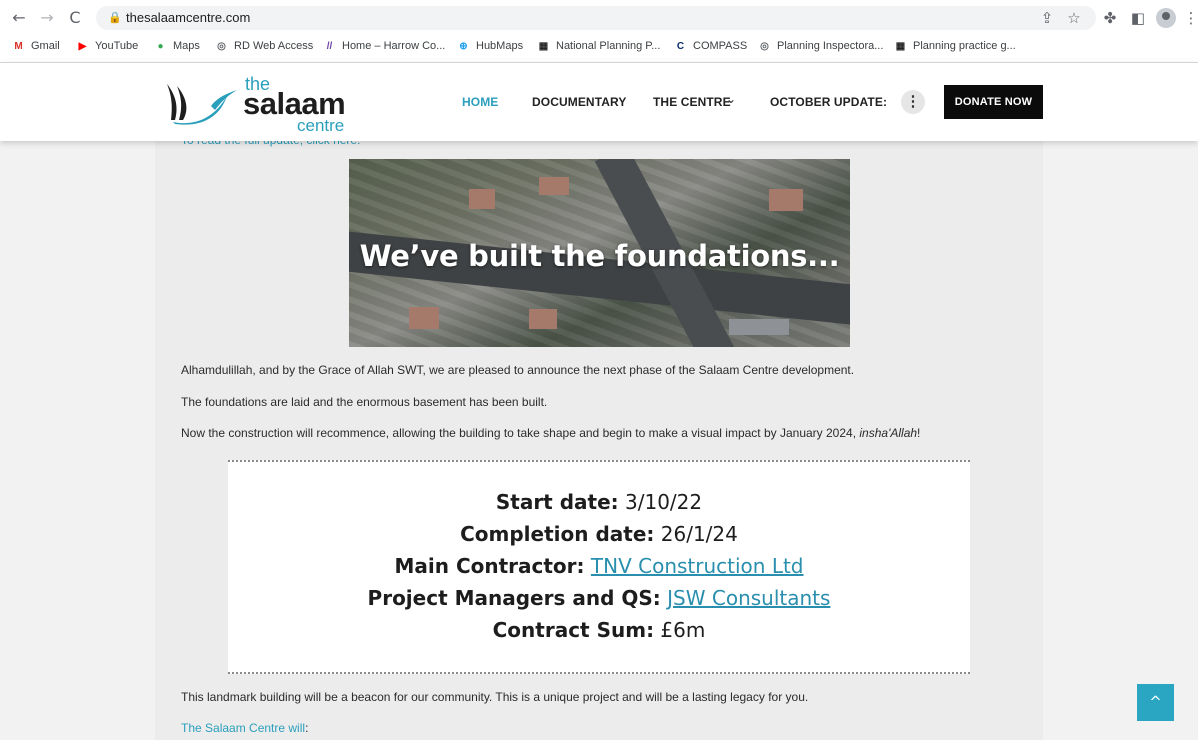 Image resolution: width=1198 pixels, height=740 pixels. I want to click on forward-arrow-icon: →, so click(47, 18).